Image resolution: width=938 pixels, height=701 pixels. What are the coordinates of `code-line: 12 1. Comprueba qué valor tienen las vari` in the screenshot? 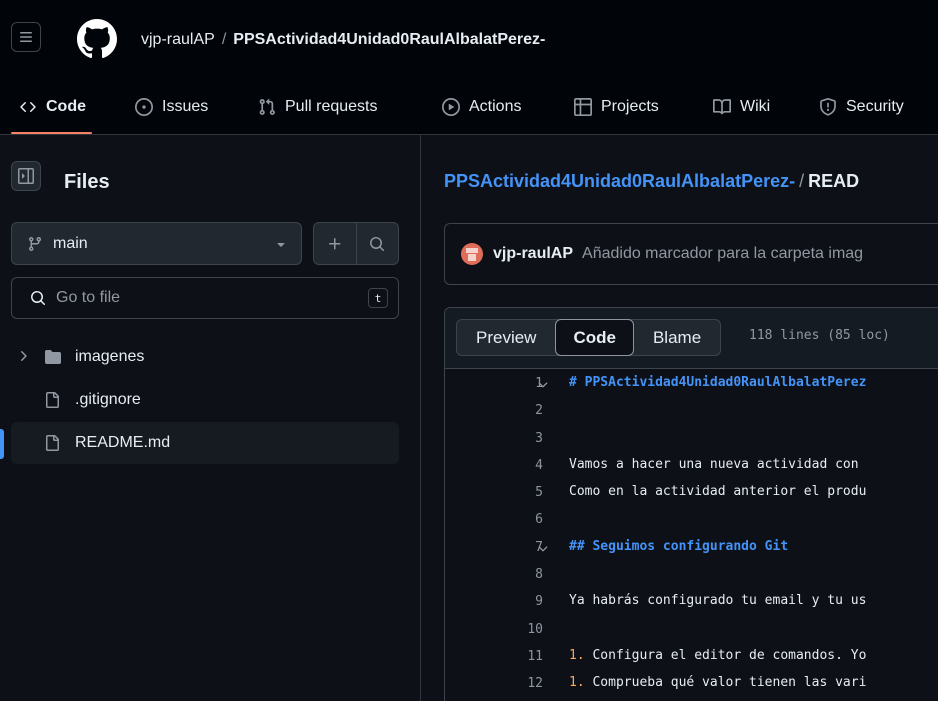 It's located at (691, 682).